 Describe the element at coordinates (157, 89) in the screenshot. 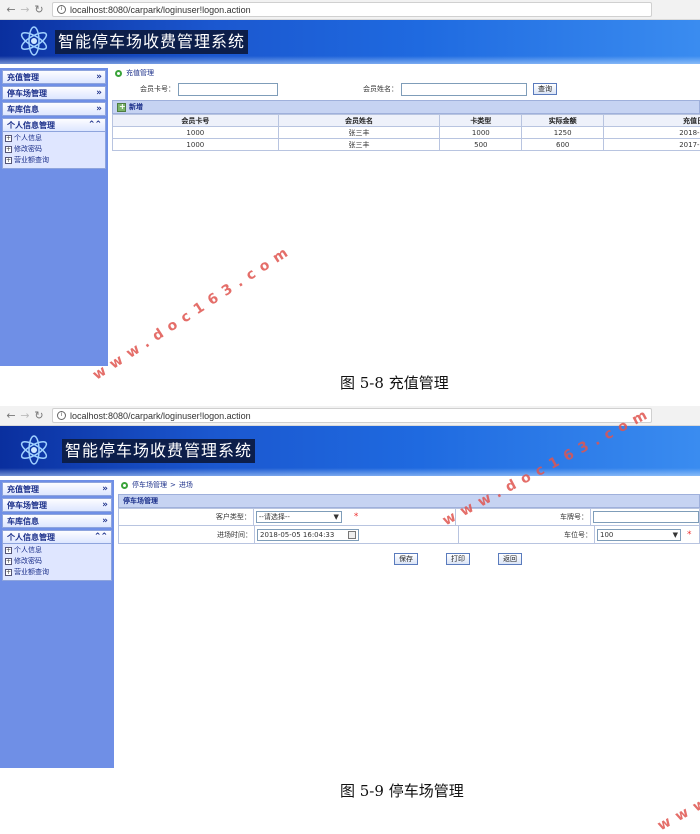

I see `card-label: 会员卡号：` at that location.